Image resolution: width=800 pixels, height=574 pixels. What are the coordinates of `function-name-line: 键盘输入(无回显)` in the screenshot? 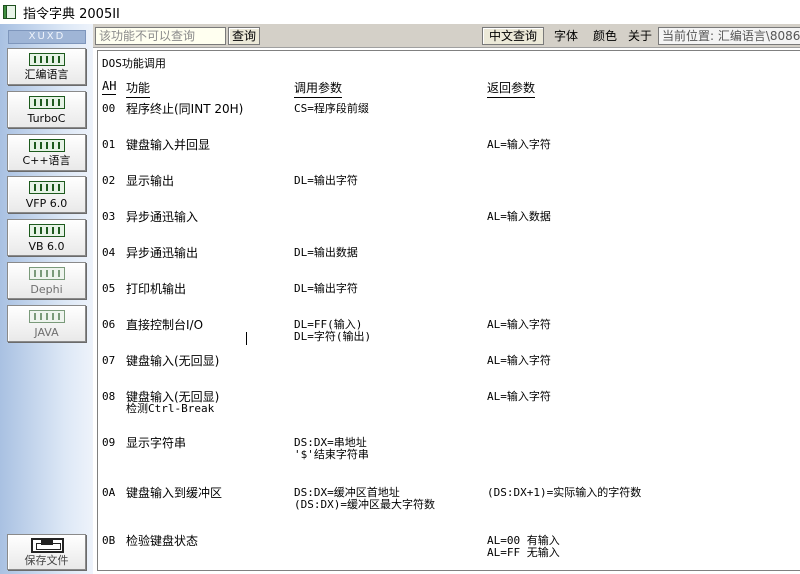 It's located at (173, 361).